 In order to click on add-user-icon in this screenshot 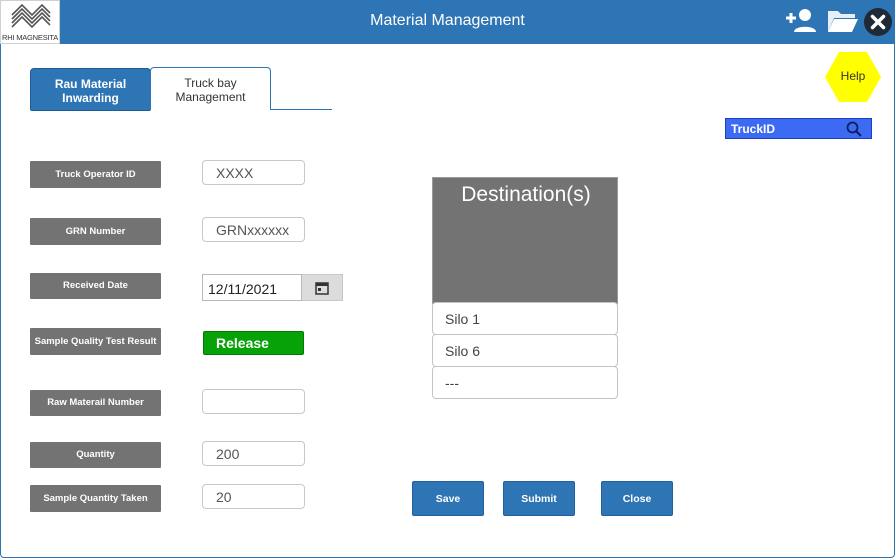, I will do `click(800, 23)`.